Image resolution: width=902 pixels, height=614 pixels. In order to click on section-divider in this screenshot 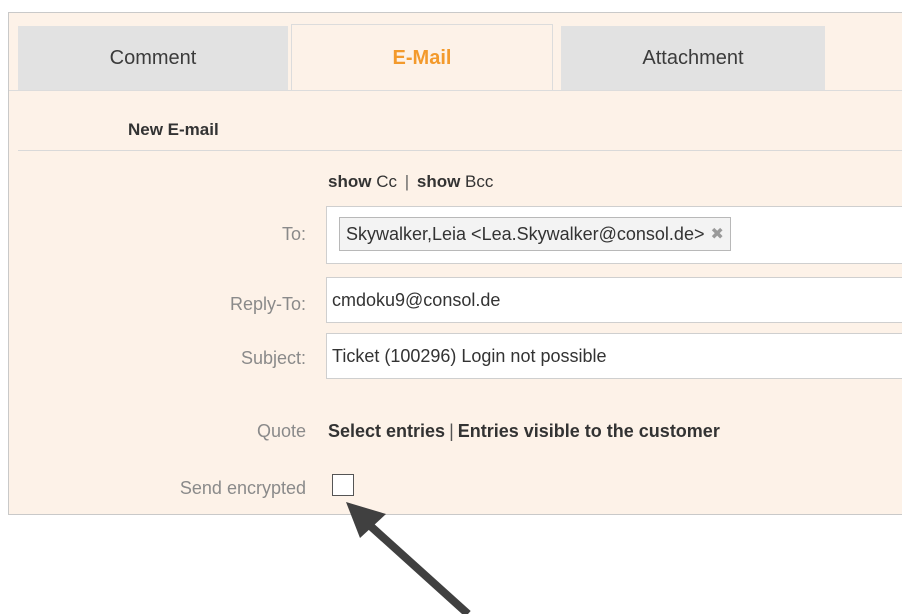, I will do `click(460, 150)`.